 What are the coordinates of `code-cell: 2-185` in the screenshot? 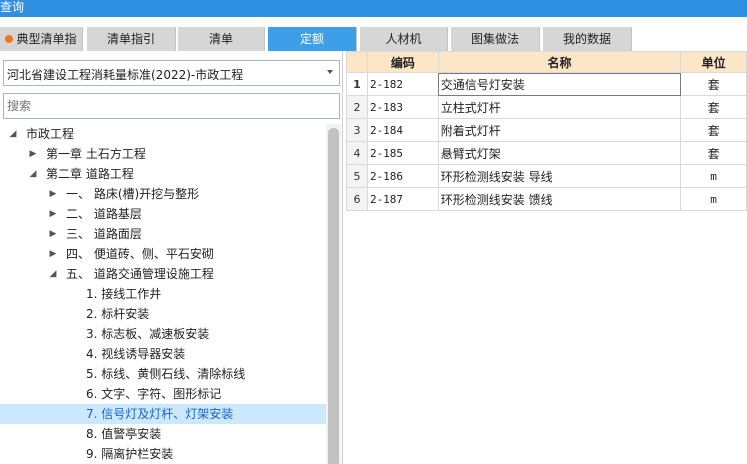 It's located at (402, 153).